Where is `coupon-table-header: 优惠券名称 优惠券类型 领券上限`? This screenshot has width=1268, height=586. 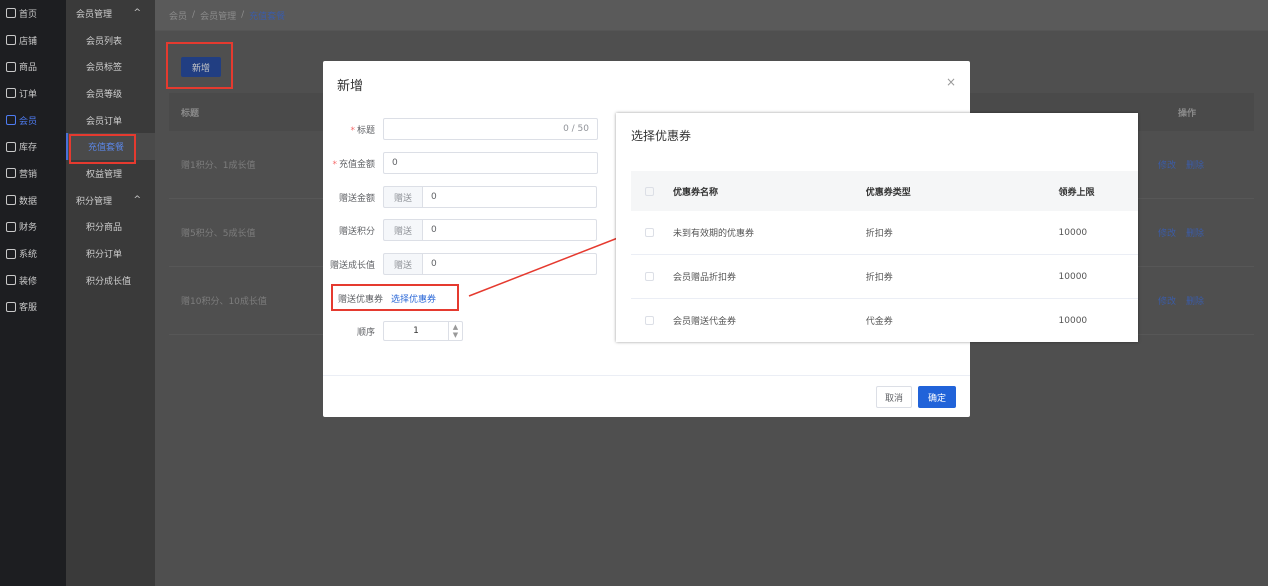 coupon-table-header: 优惠券名称 优惠券类型 领券上限 is located at coordinates (884, 191).